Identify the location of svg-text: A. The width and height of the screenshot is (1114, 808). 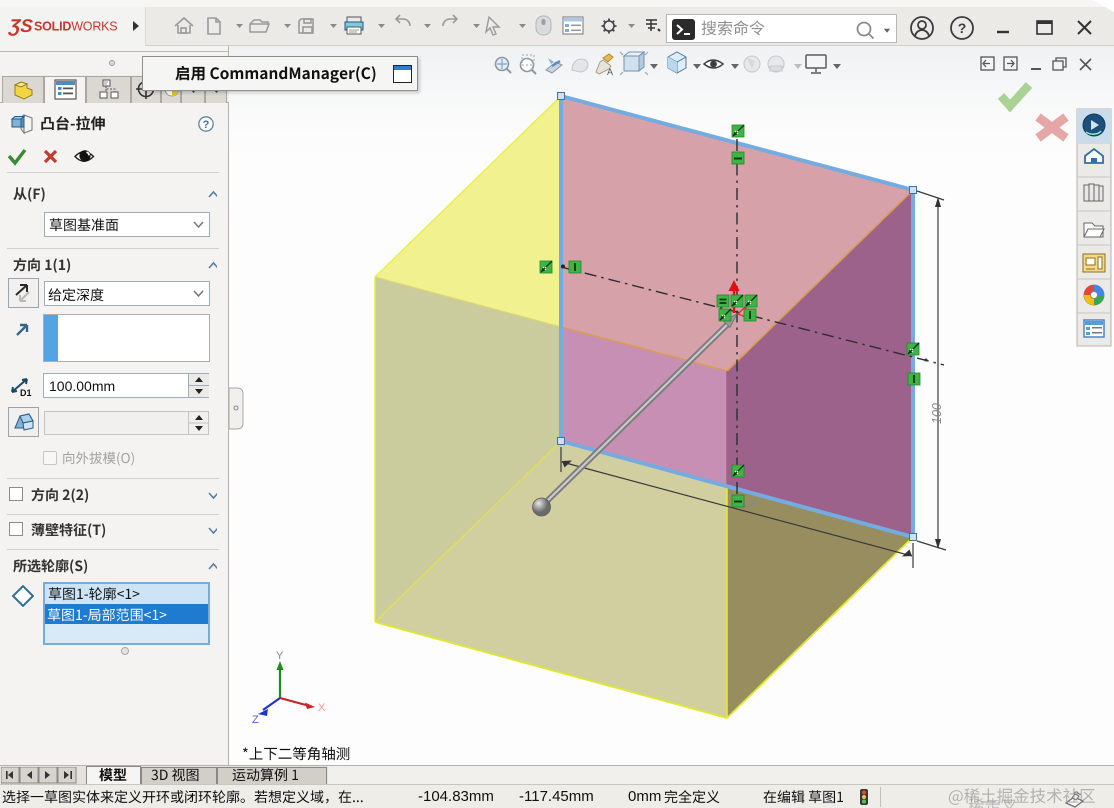
(610, 72).